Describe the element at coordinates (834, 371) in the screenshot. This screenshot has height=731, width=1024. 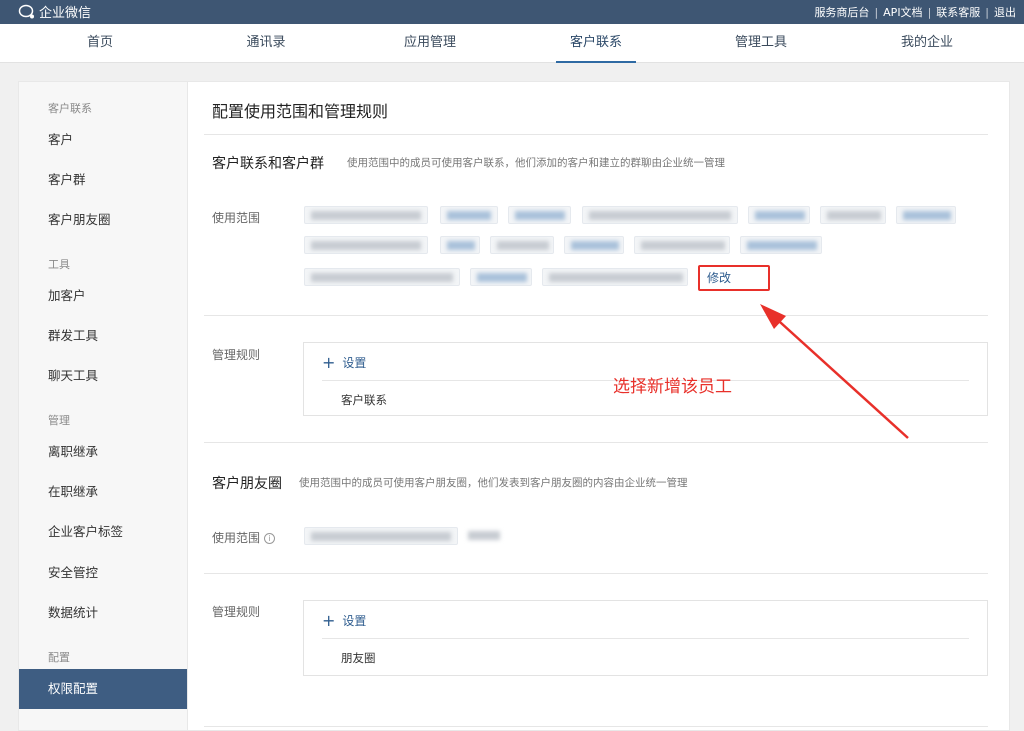
I see `annotation-arrow` at that location.